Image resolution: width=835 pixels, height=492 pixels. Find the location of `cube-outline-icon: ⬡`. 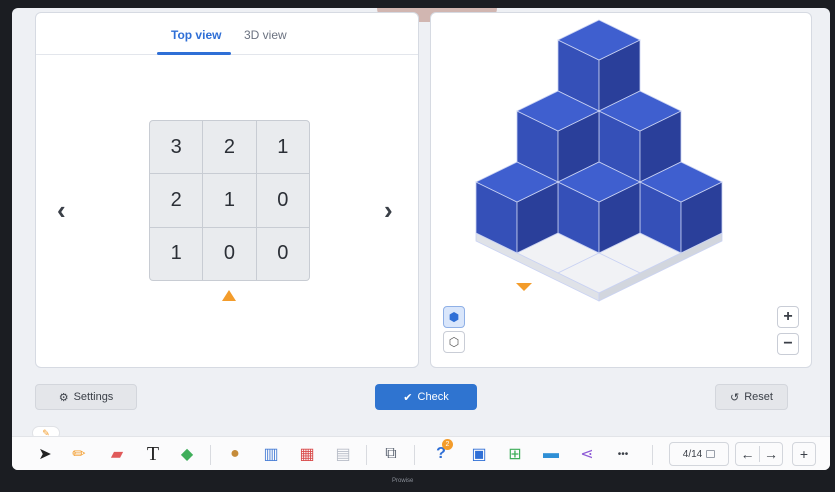

cube-outline-icon: ⬡ is located at coordinates (454, 342).